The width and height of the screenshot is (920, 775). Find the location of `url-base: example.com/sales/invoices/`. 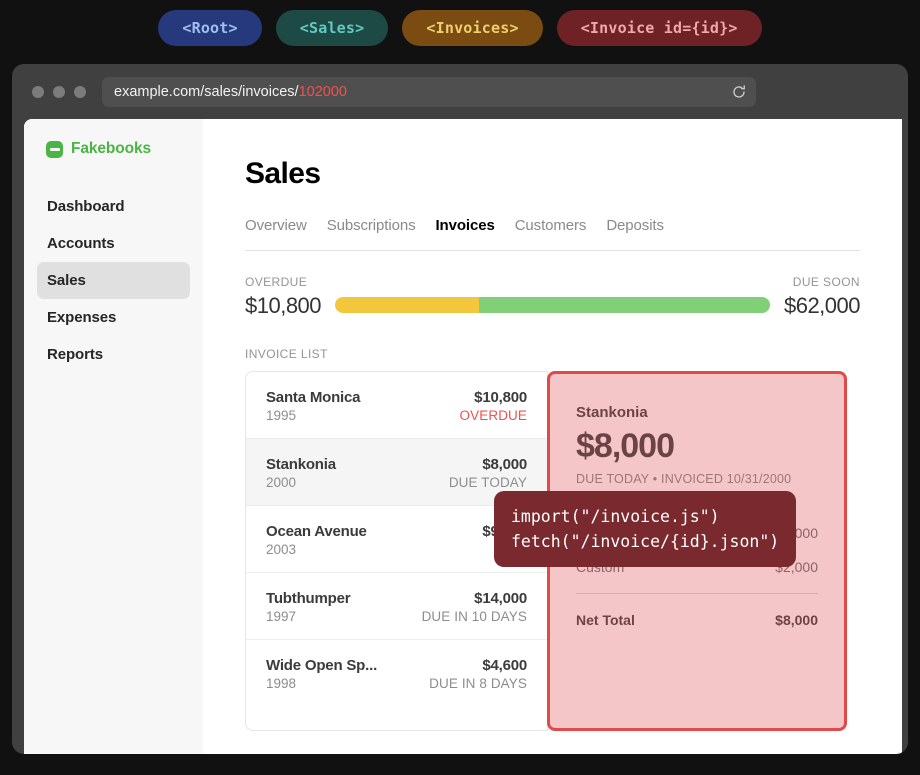

url-base: example.com/sales/invoices/ is located at coordinates (206, 91).